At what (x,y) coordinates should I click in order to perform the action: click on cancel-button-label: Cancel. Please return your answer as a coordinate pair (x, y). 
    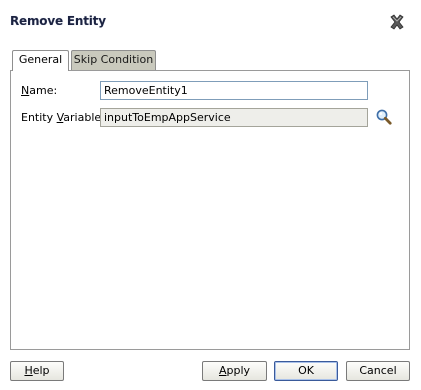
    Looking at the image, I should click on (378, 370).